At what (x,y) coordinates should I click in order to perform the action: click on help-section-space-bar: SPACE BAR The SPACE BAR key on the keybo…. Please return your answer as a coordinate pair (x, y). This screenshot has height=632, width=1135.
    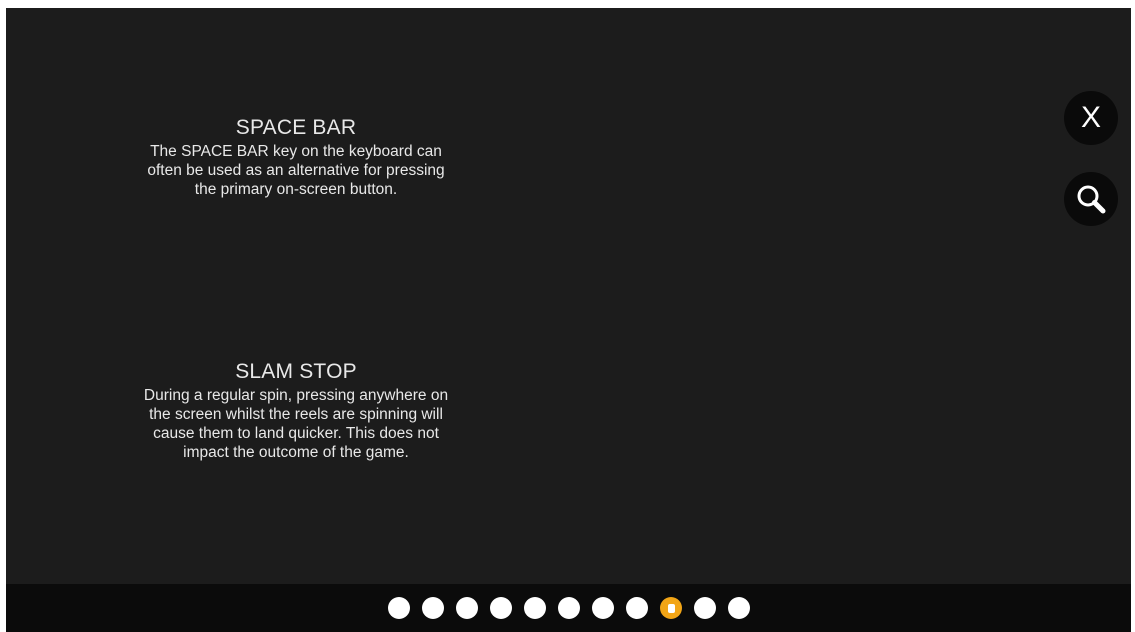
    Looking at the image, I should click on (296, 157).